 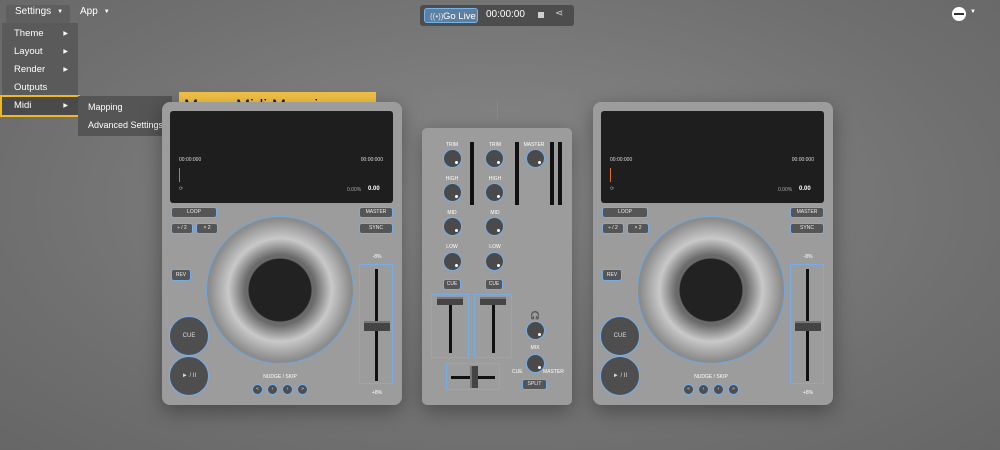 I want to click on master-knob, so click(x=535, y=158).